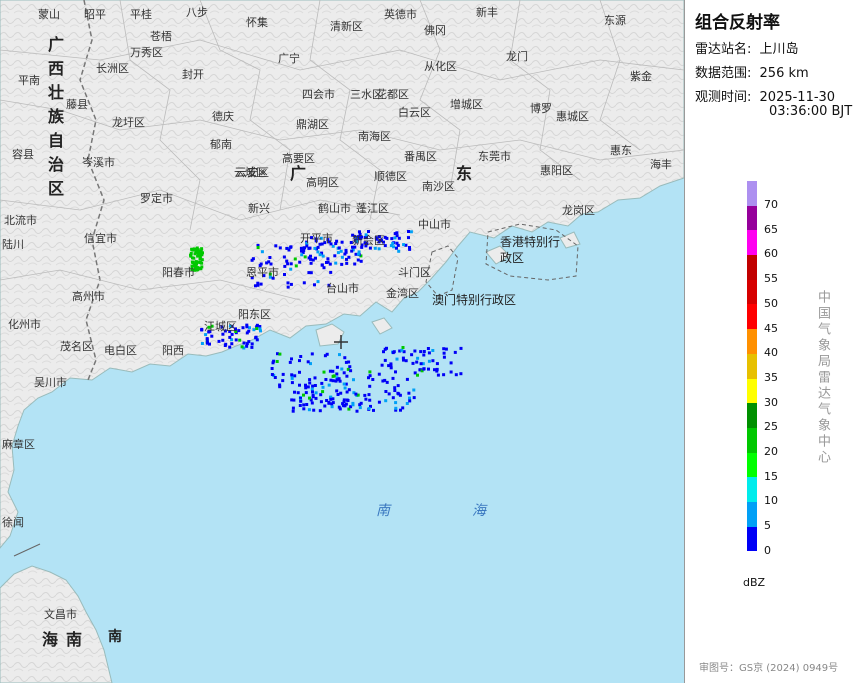 The height and width of the screenshot is (683, 860). What do you see at coordinates (771, 353) in the screenshot?
I see `legend-tick: 40` at bounding box center [771, 353].